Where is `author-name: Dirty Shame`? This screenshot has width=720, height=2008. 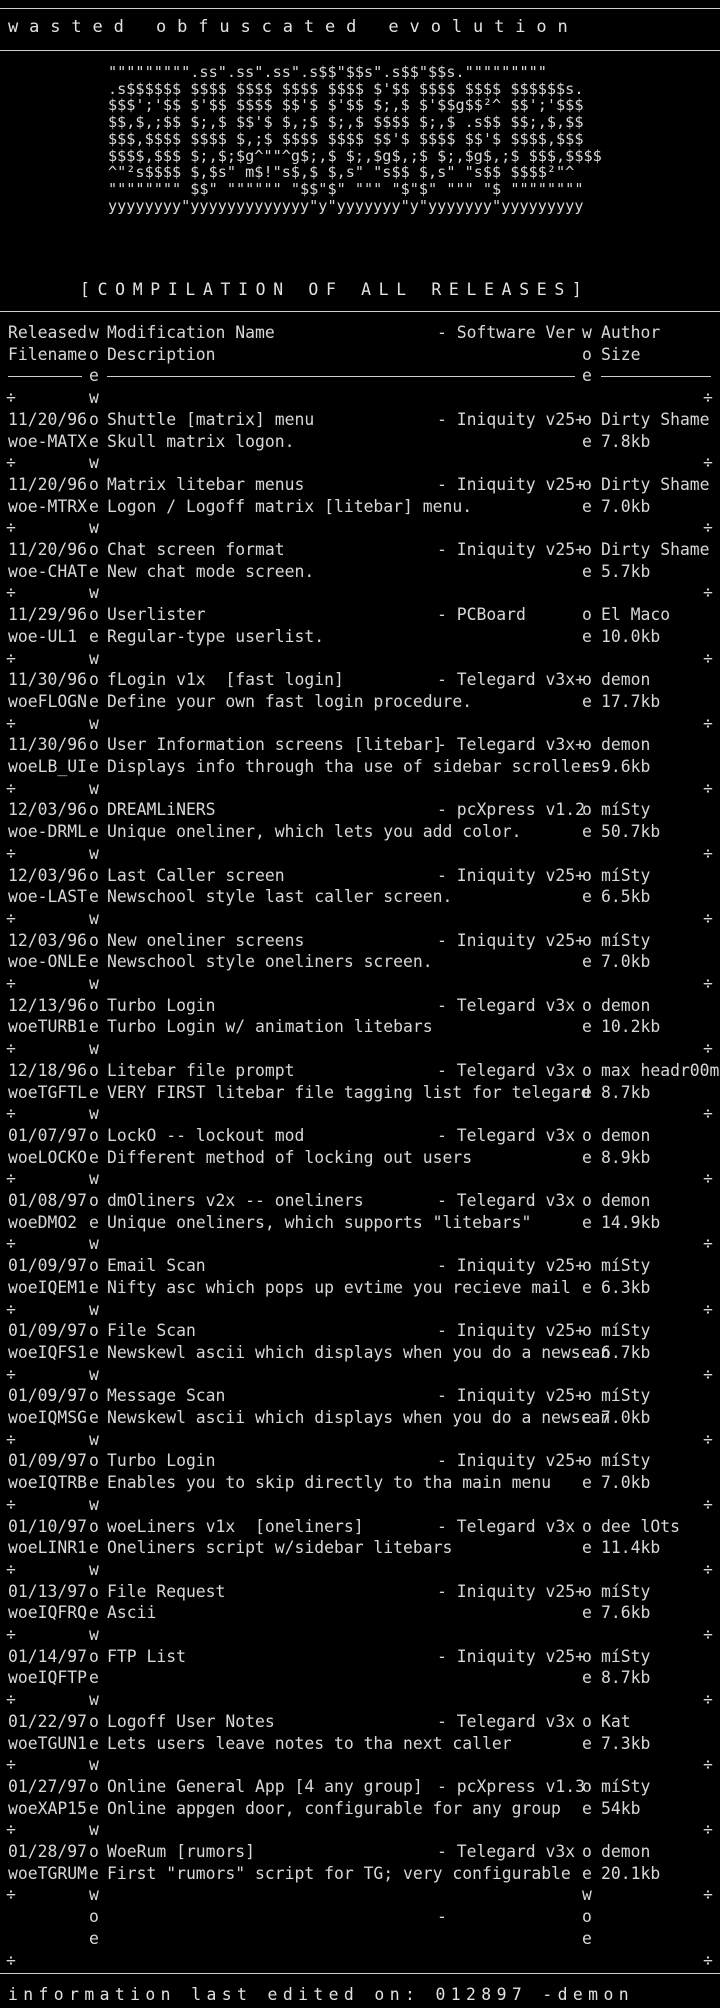
author-name: Dirty Shame is located at coordinates (655, 484).